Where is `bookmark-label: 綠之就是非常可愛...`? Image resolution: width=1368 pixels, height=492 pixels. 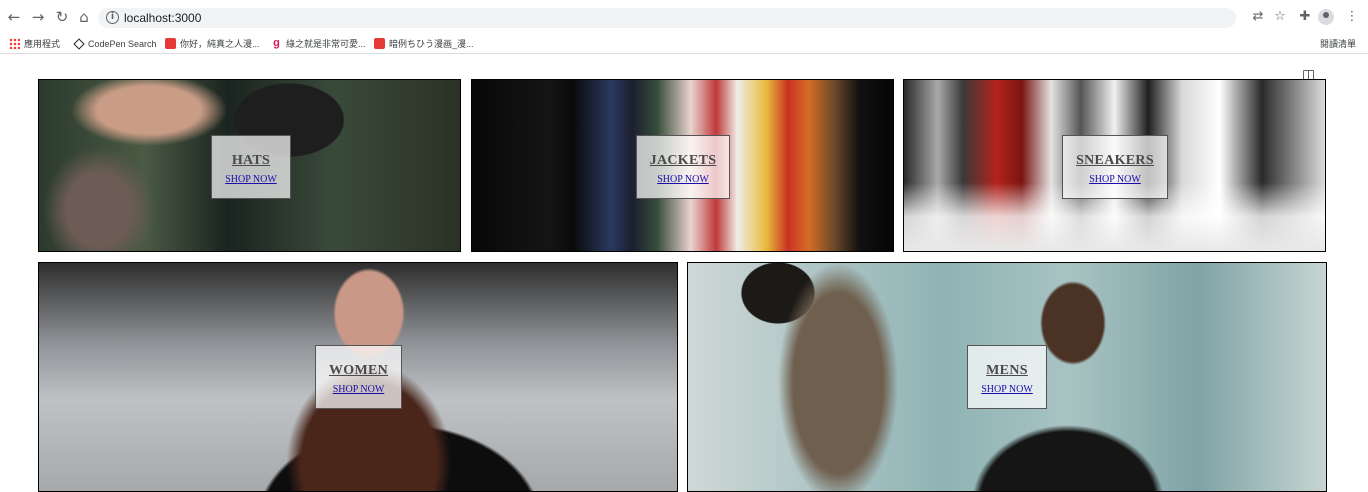
bookmark-label: 綠之就是非常可愛... is located at coordinates (326, 44).